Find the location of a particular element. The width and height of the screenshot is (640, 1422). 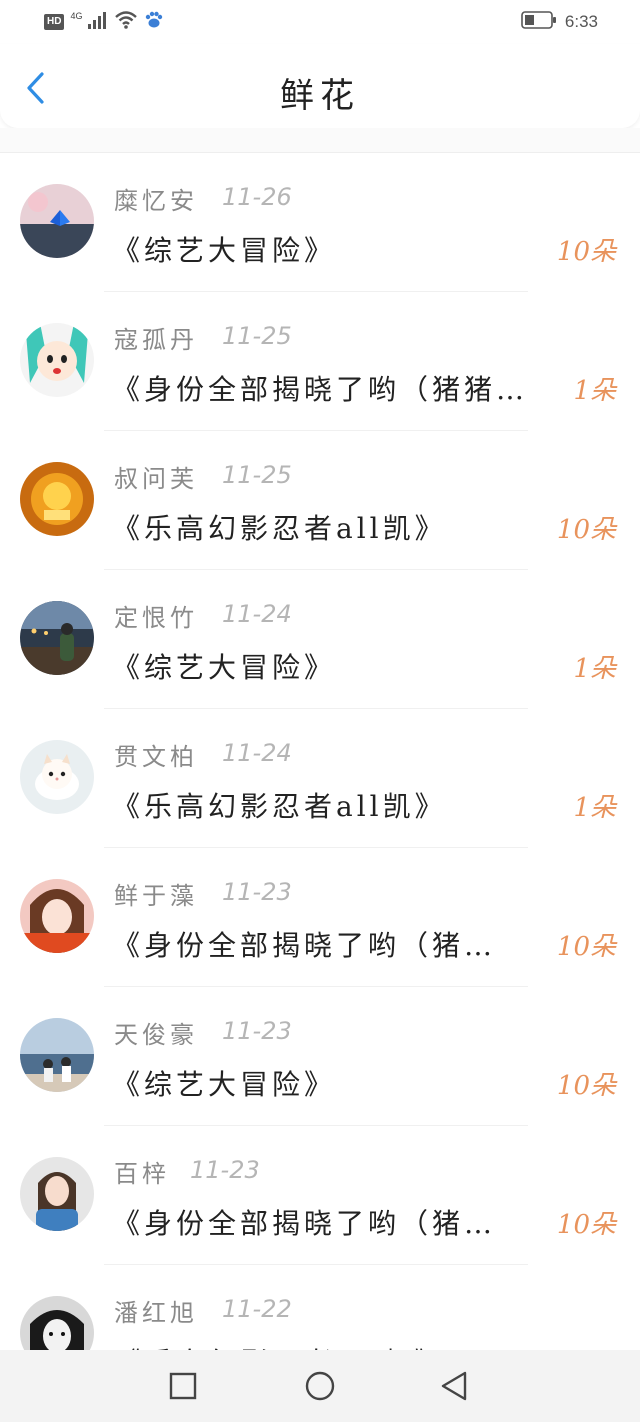

list-item: 寇孤丹 11-25 《身份全部揭晓了哟（猪猪… 1朵 is located at coordinates (320, 361).